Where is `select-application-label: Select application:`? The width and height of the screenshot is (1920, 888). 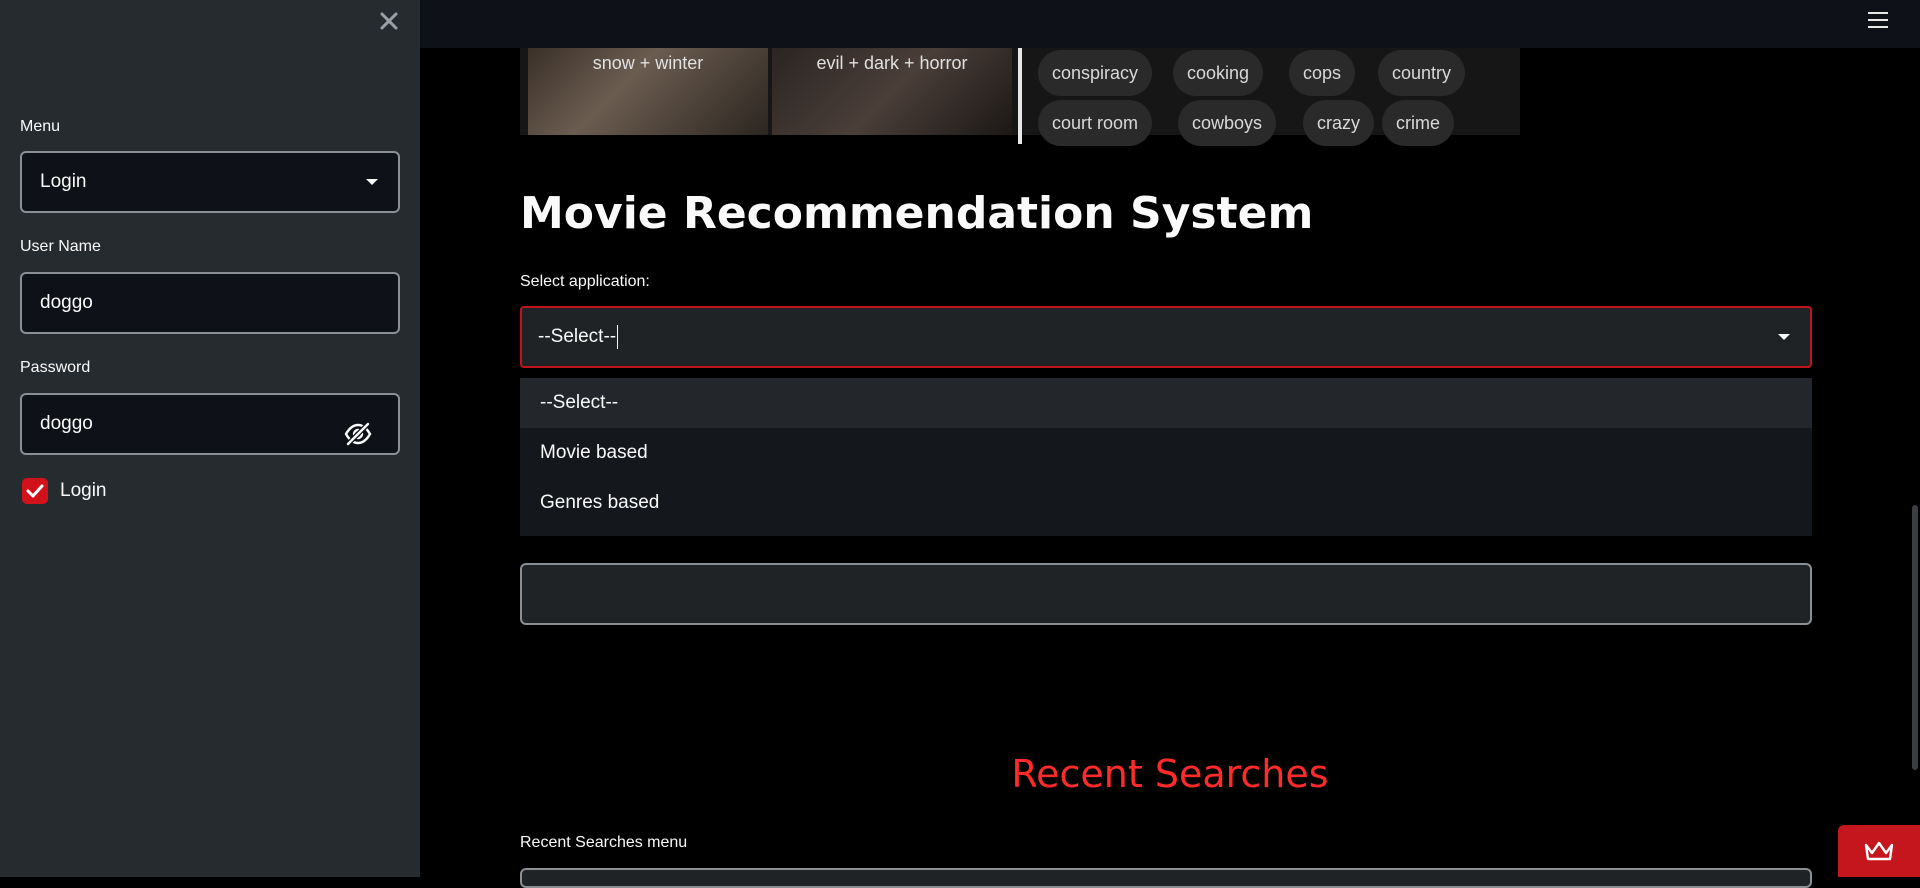 select-application-label: Select application: is located at coordinates (585, 281).